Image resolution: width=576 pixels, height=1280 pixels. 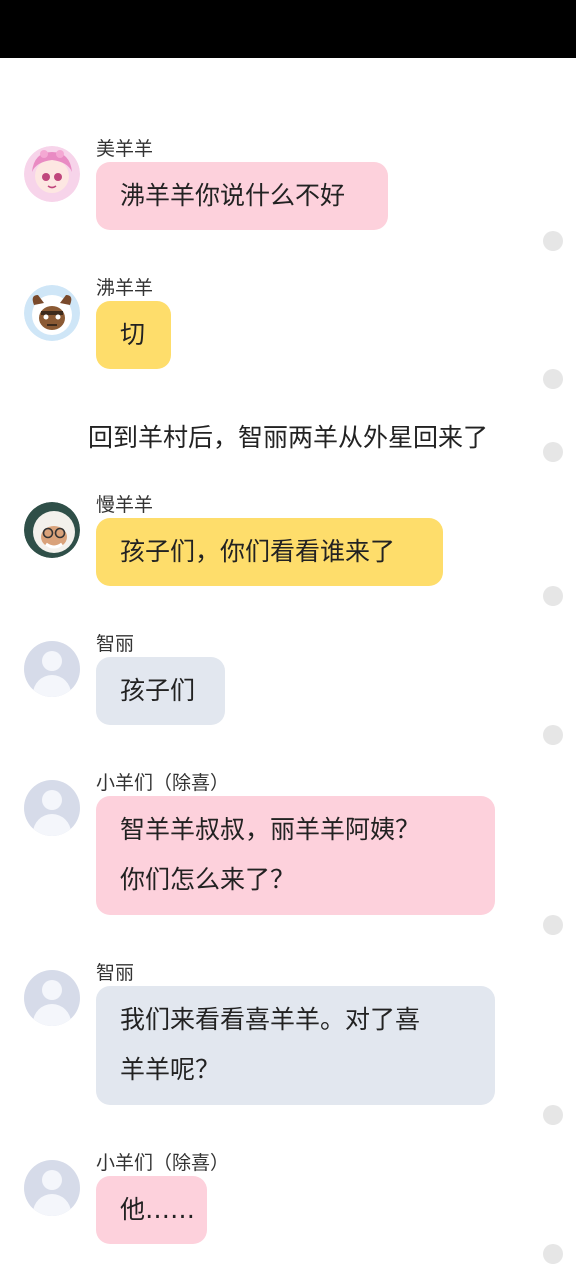 I want to click on sender-name: 慢羊羊, so click(x=125, y=505).